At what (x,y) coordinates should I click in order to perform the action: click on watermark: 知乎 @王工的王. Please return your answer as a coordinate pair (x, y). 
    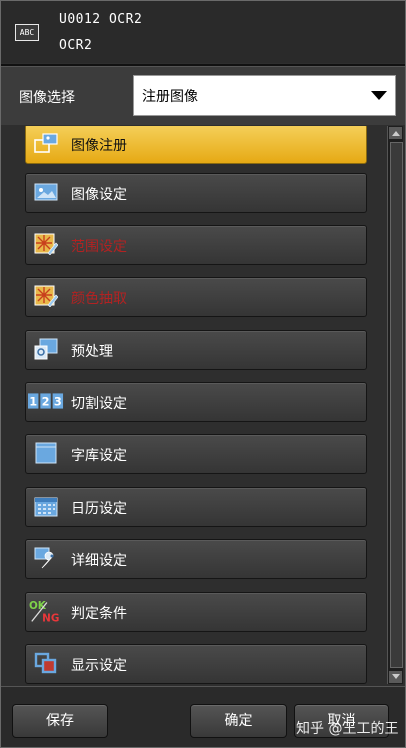
    Looking at the image, I should click on (347, 729).